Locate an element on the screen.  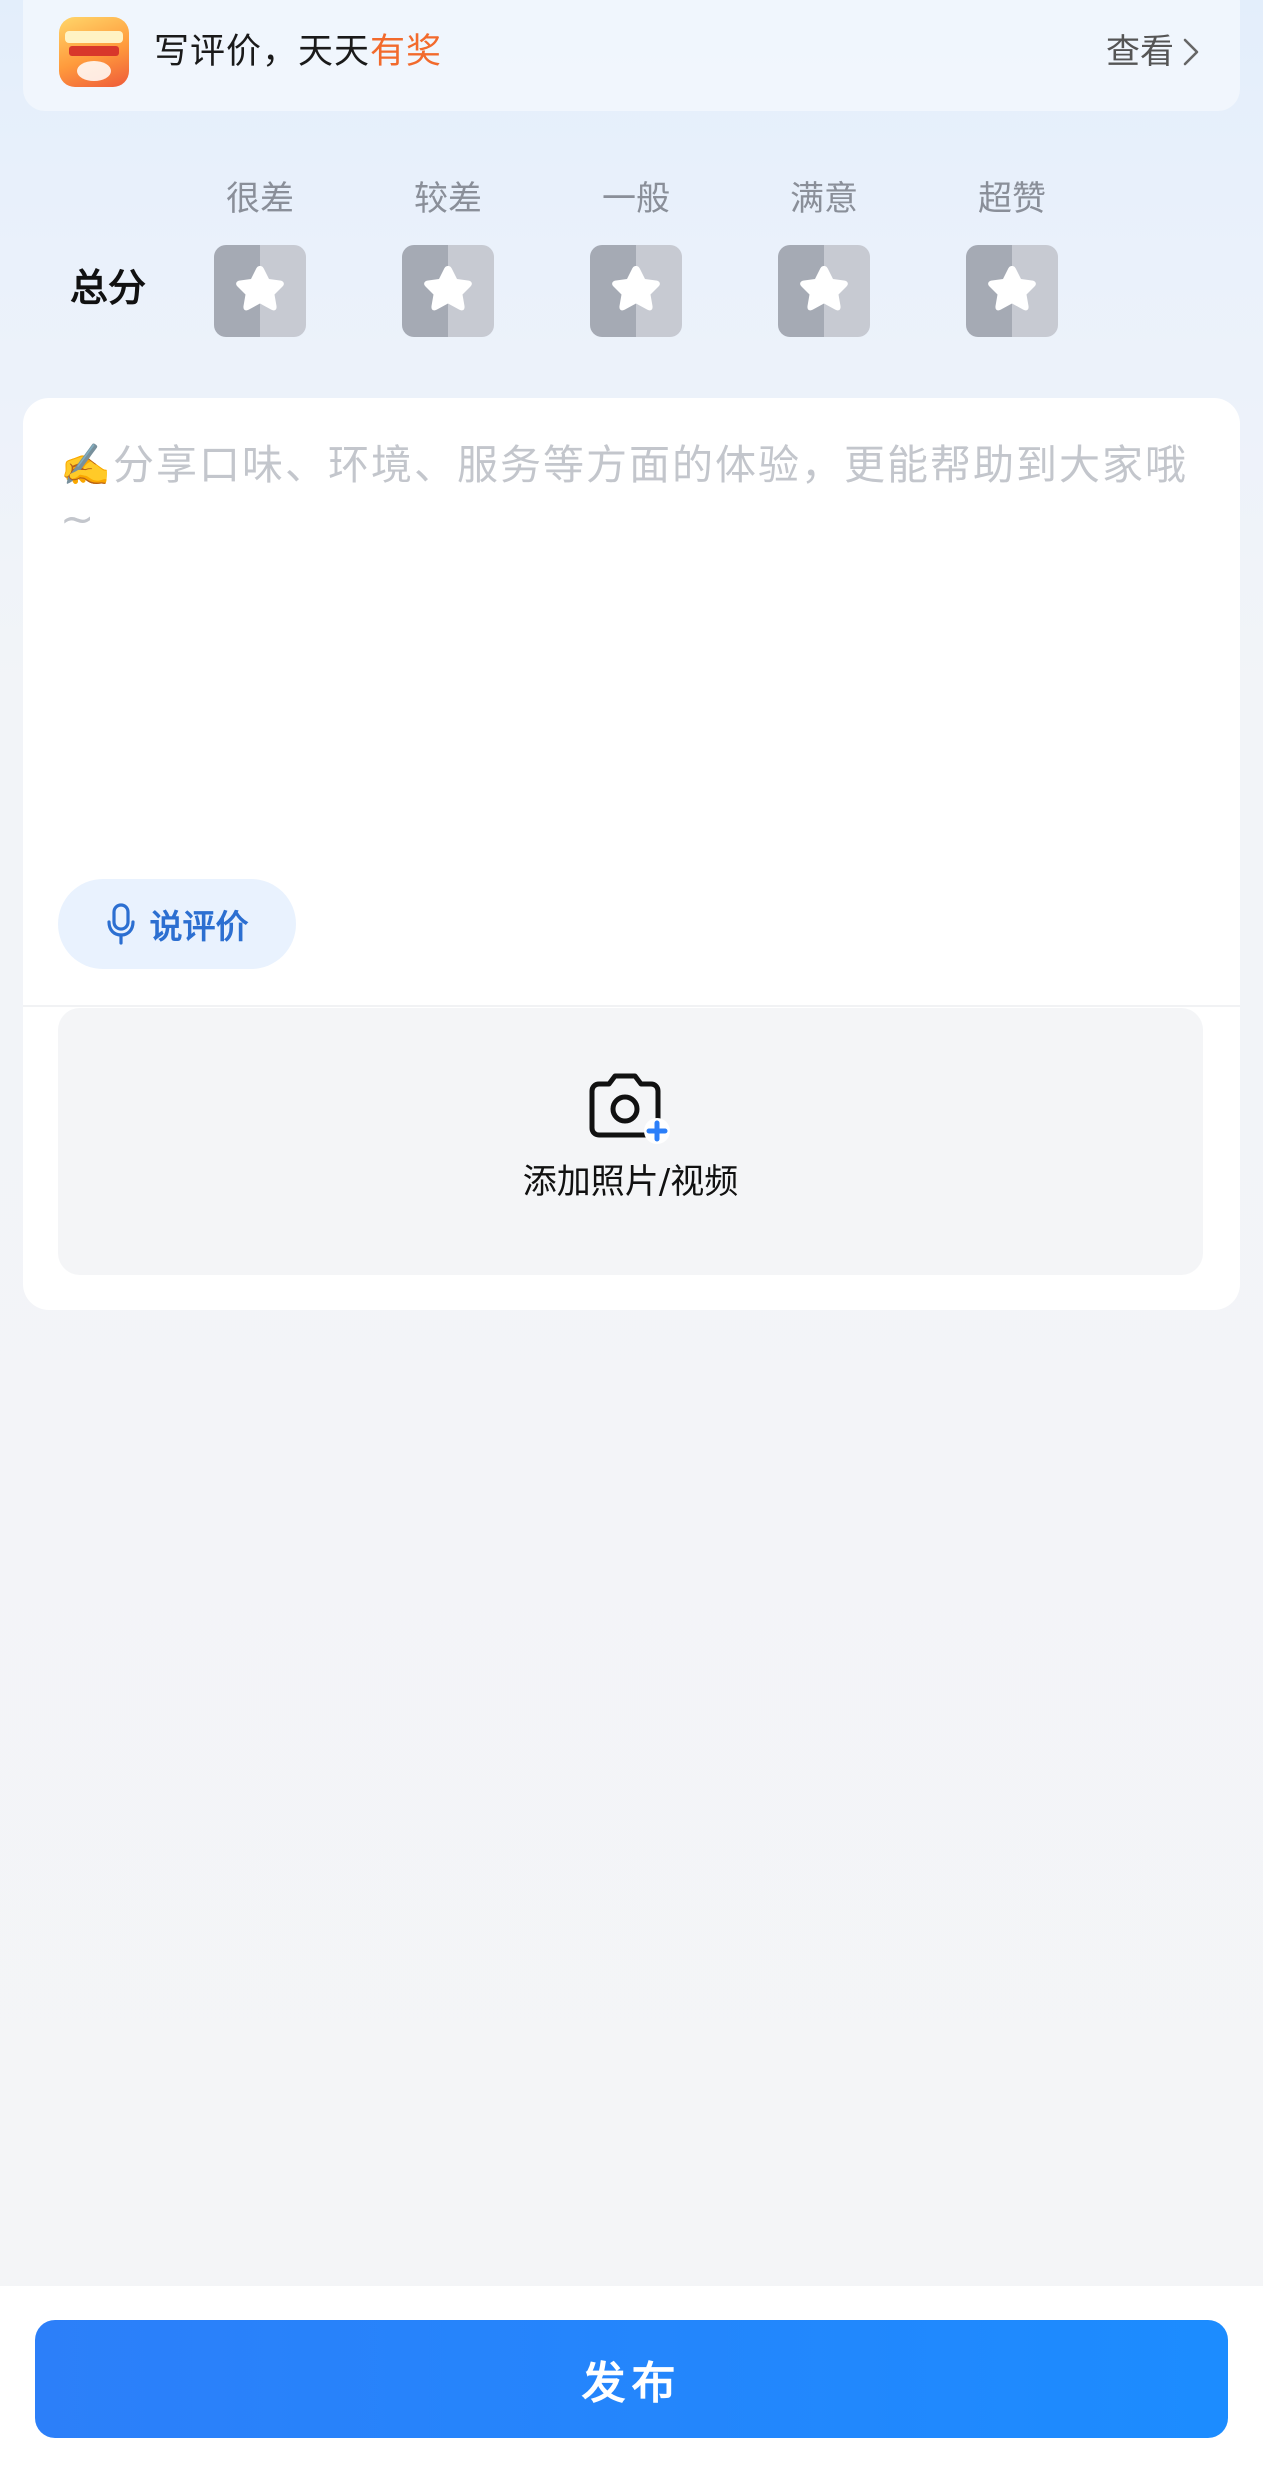
microphone-icon is located at coordinates (120, 924).